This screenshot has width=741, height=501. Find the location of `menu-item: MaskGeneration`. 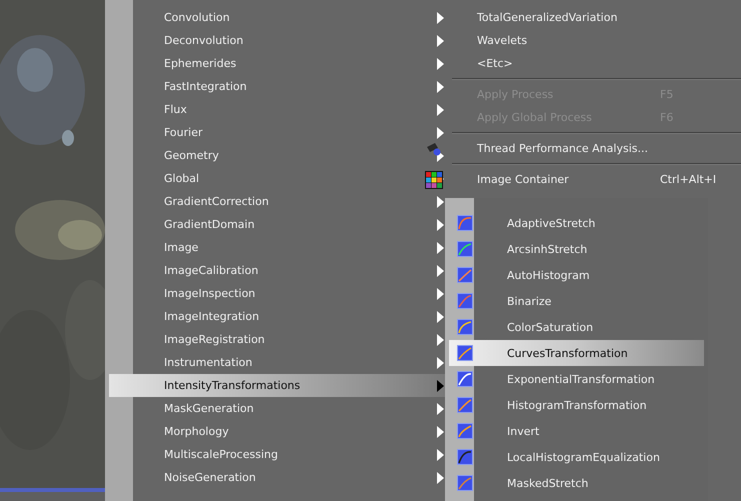

menu-item: MaskGeneration is located at coordinates (291, 408).